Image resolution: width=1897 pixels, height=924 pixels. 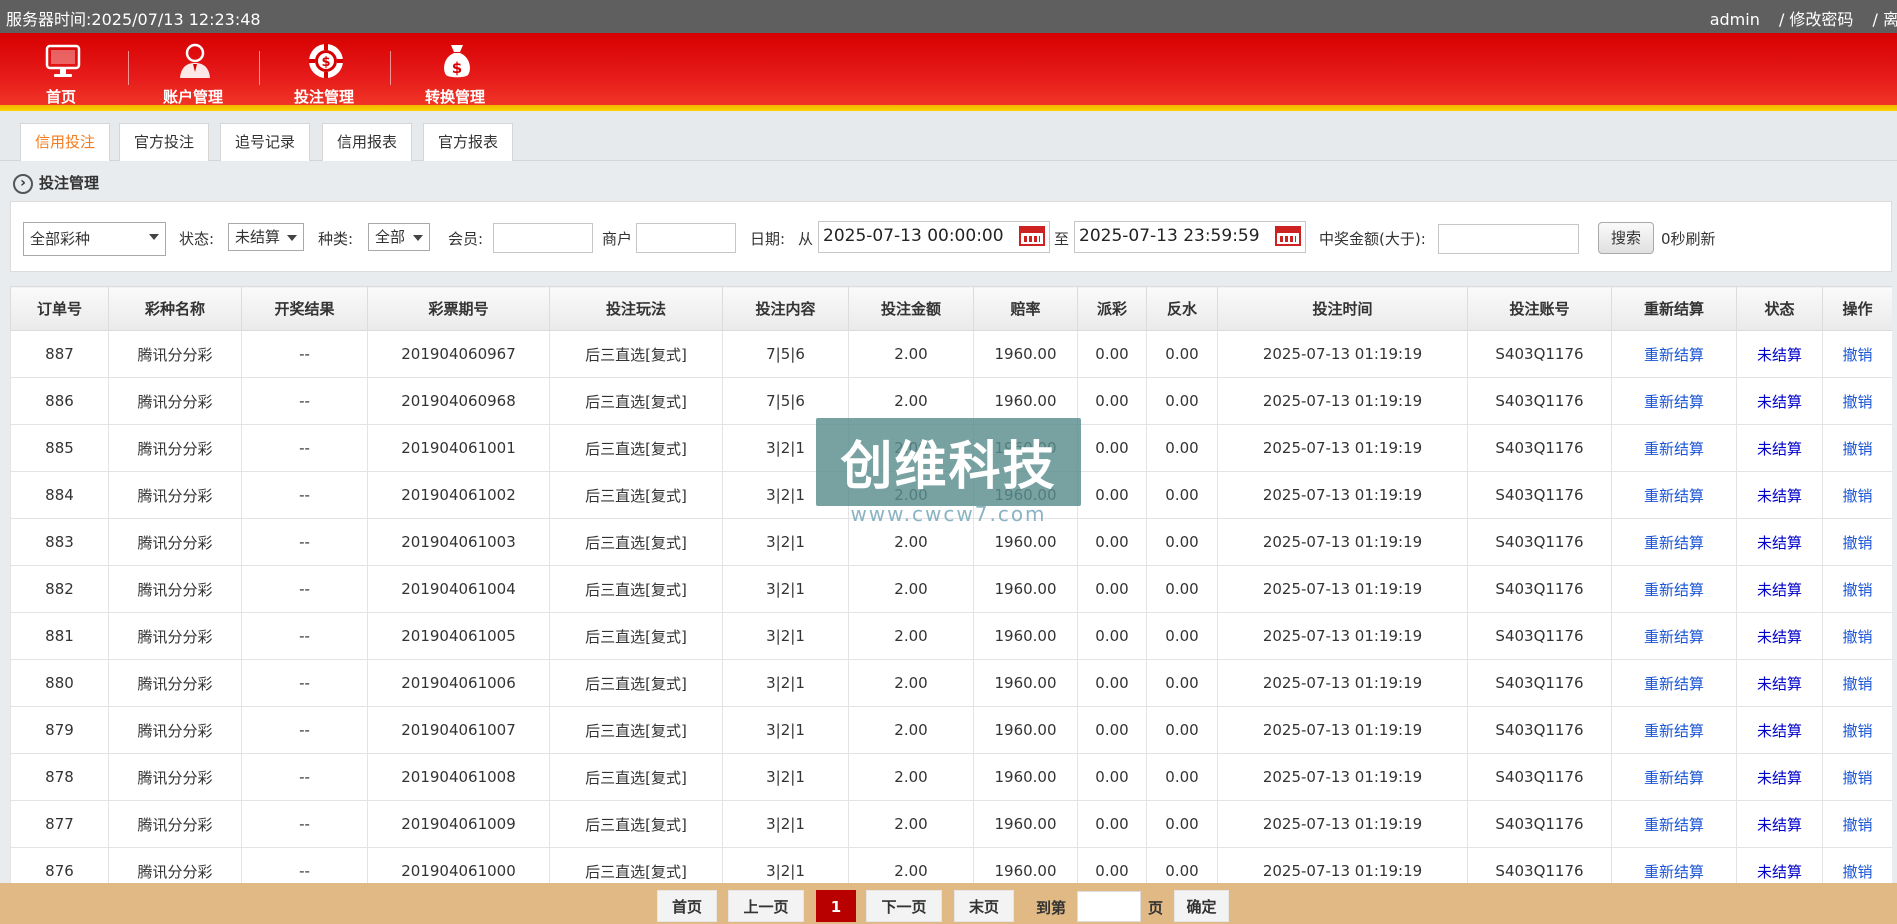 What do you see at coordinates (984, 906) in the screenshot?
I see `last-page-button: 末页` at bounding box center [984, 906].